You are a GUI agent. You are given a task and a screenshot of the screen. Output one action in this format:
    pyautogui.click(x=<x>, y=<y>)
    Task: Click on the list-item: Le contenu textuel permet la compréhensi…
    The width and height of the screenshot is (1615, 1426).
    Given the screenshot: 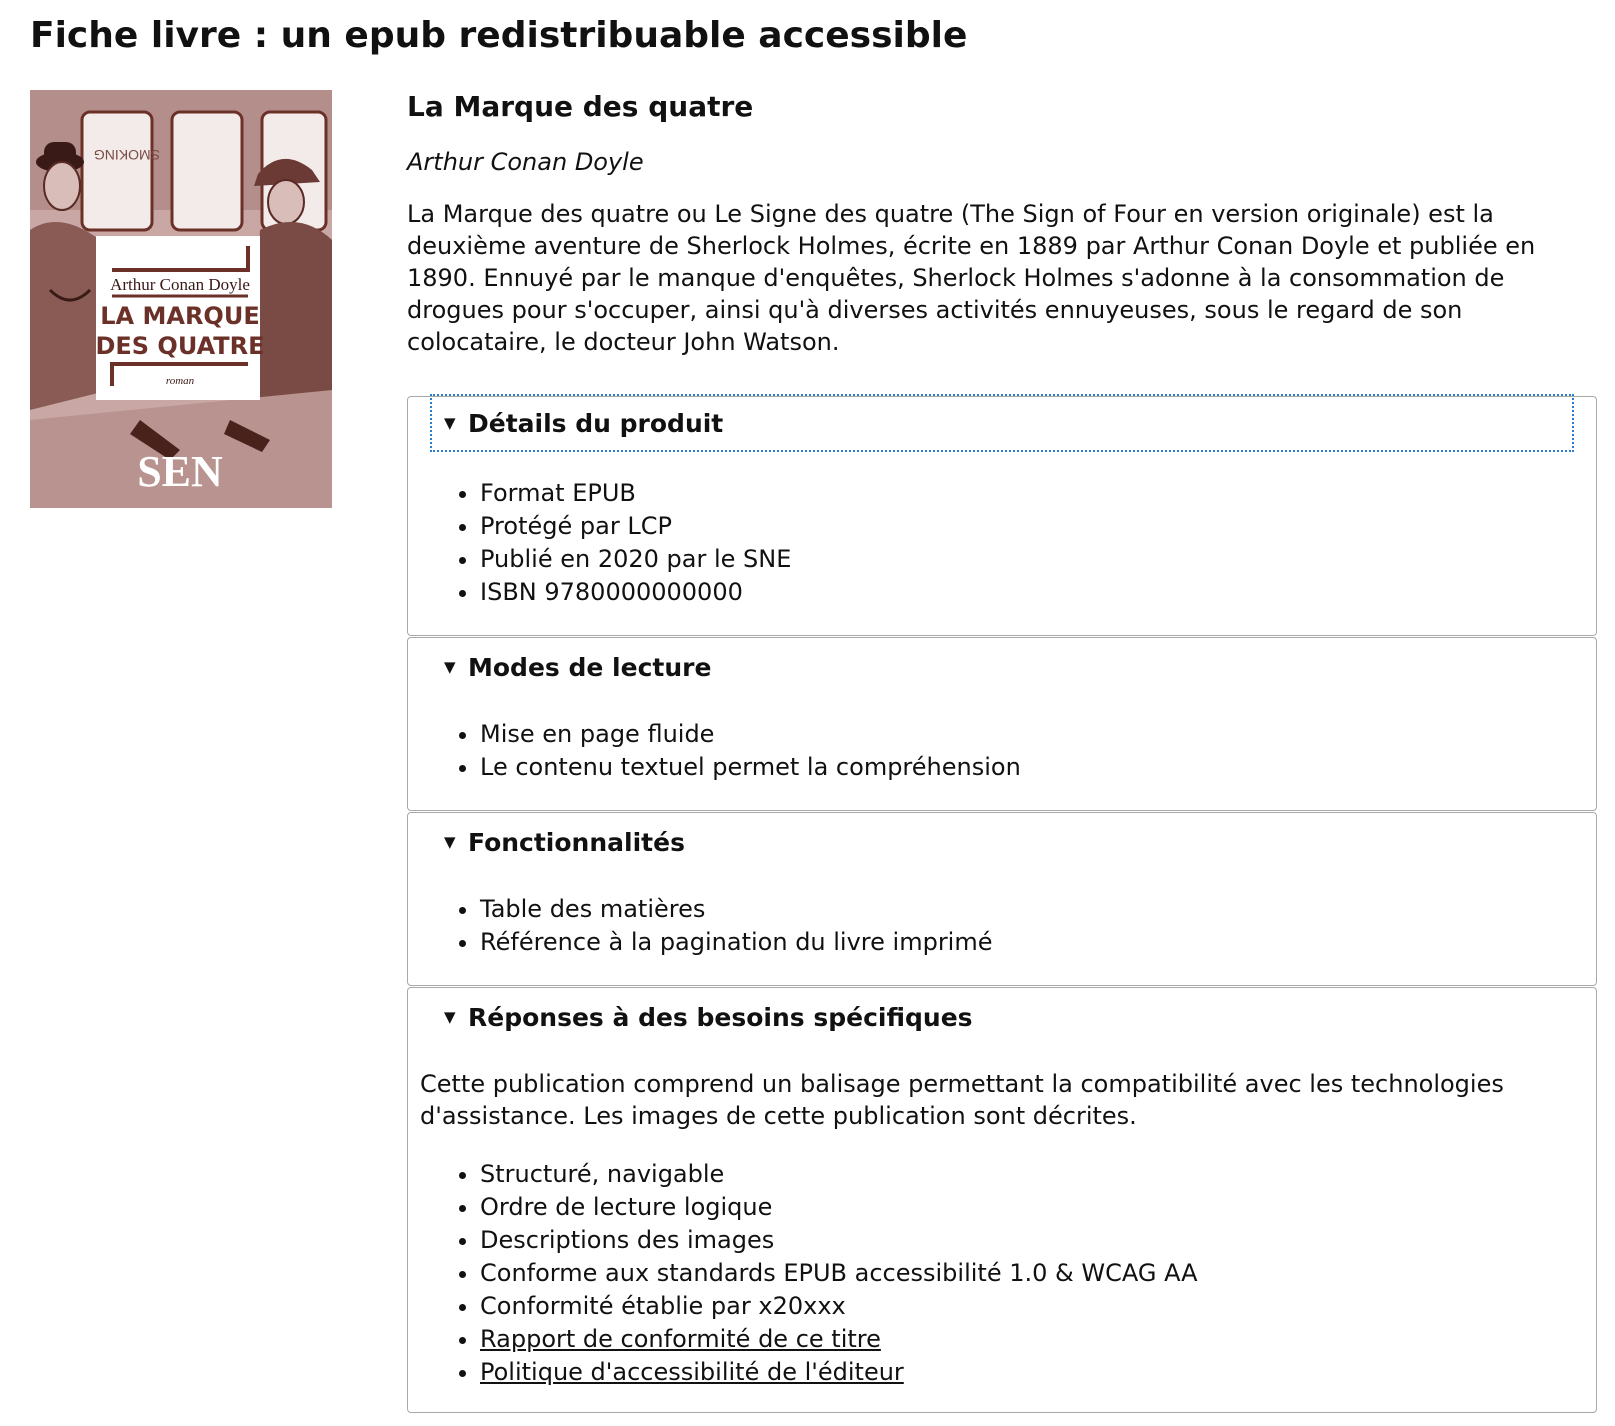 What is the action you would take?
    pyautogui.click(x=750, y=767)
    